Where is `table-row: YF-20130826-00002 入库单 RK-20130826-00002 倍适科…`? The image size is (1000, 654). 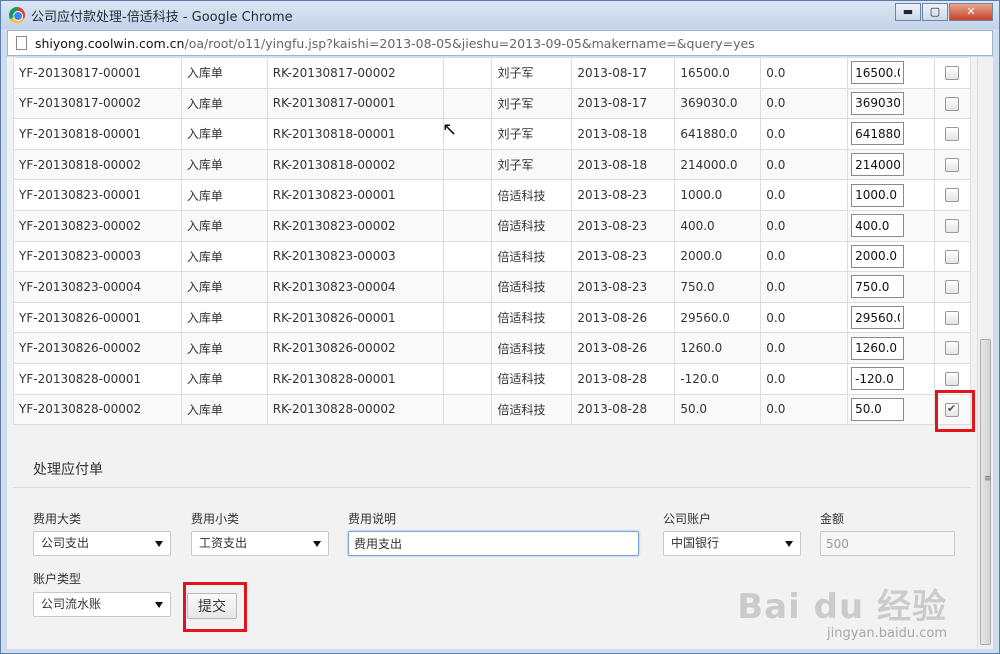
table-row: YF-20130826-00002 入库单 RK-20130826-00002 倍适科… is located at coordinates (492, 348).